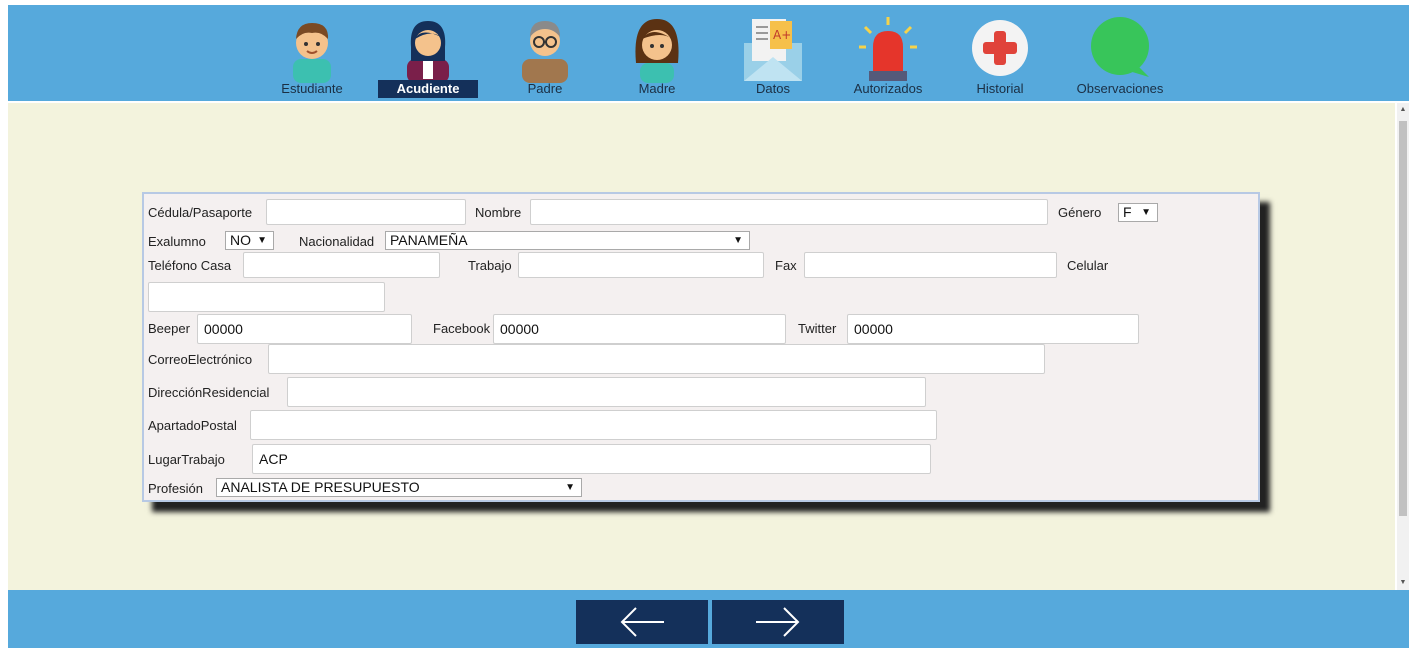 This screenshot has height=648, width=1409. Describe the element at coordinates (304, 329) in the screenshot. I see `beeper-input: 00000` at that location.